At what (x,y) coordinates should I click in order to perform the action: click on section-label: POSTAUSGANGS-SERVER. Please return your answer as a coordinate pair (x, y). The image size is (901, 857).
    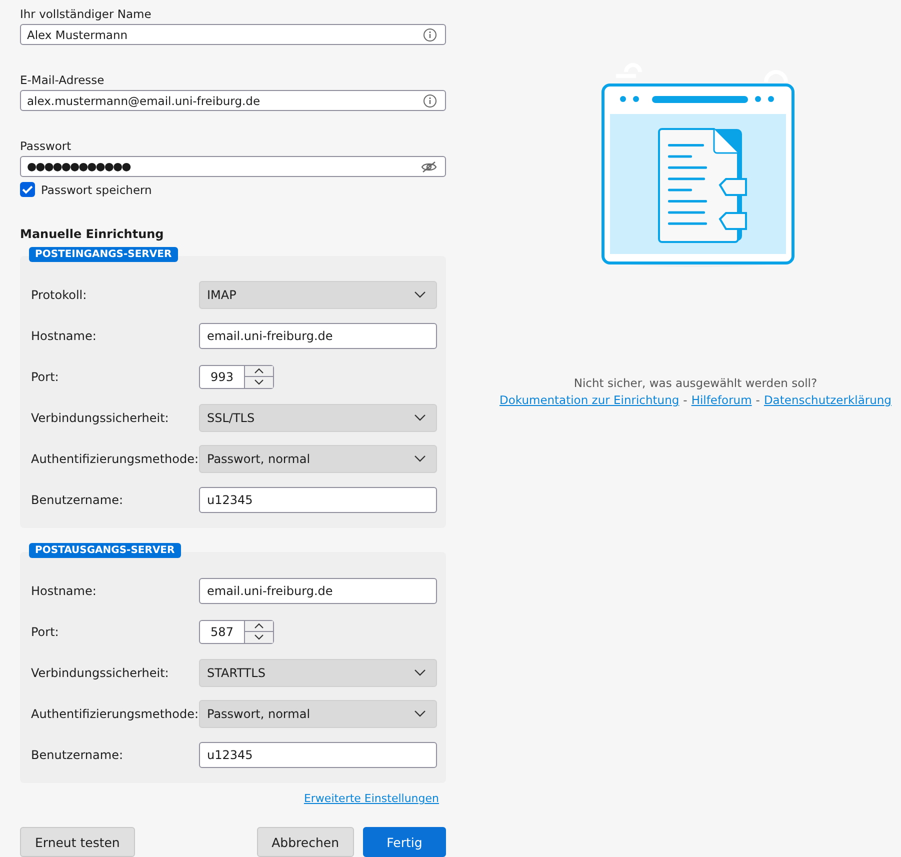
    Looking at the image, I should click on (105, 550).